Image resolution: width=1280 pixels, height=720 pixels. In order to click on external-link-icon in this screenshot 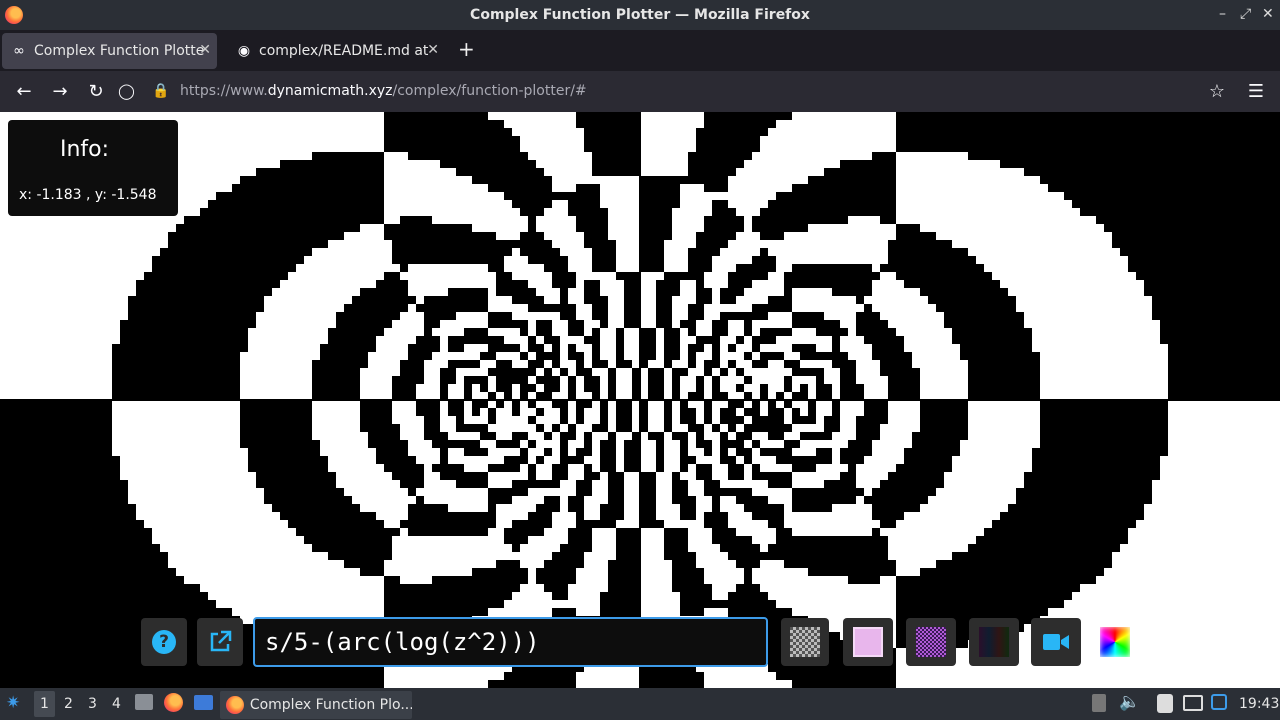, I will do `click(221, 641)`.